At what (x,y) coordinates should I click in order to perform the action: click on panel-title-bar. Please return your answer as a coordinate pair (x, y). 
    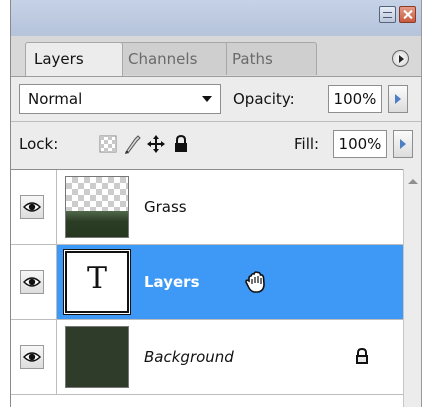
    Looking at the image, I should click on (216, 18).